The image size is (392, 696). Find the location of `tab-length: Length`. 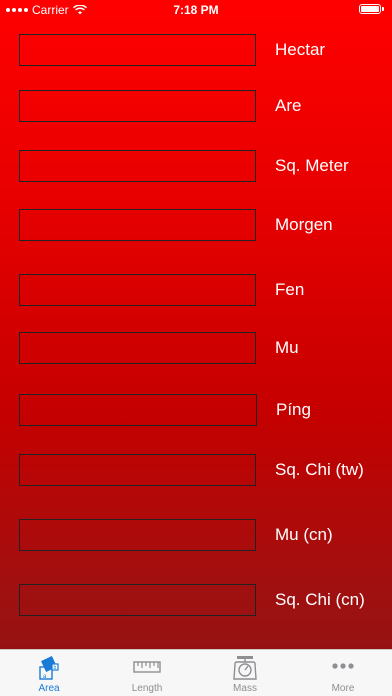

tab-length: Length is located at coordinates (147, 673).